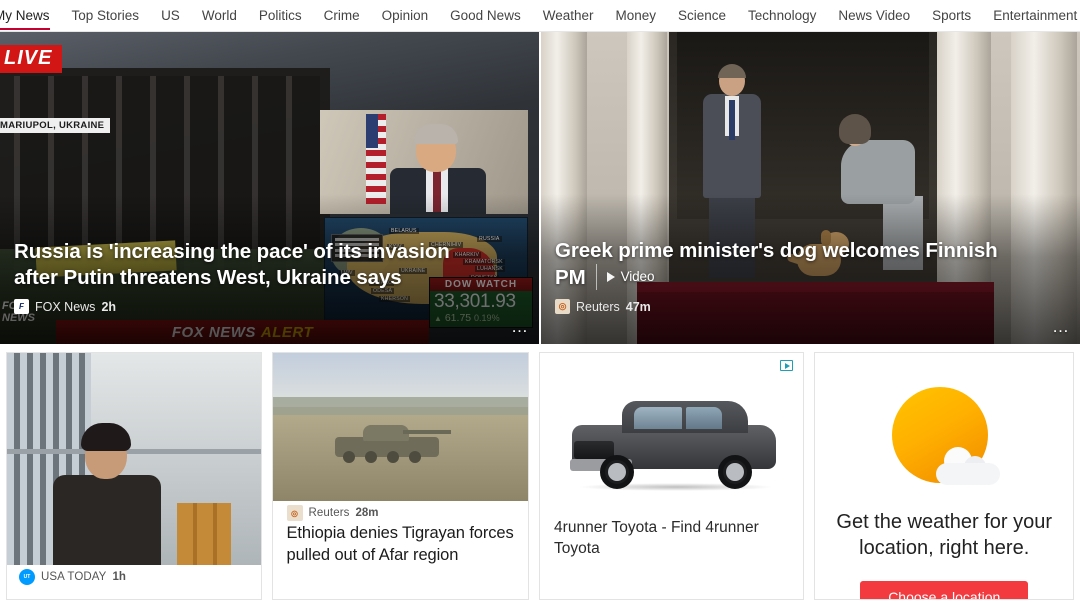 The image size is (1080, 602). I want to click on hero-source-row-right: ◎ Reuters 47m, so click(789, 306).